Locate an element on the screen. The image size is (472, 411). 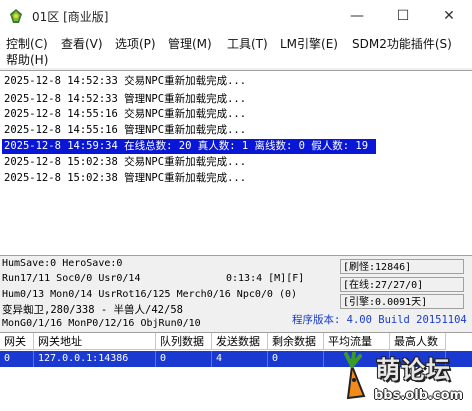
title-bar: 01区 [商业版] — ☐ ✕ is located at coordinates (236, 16).